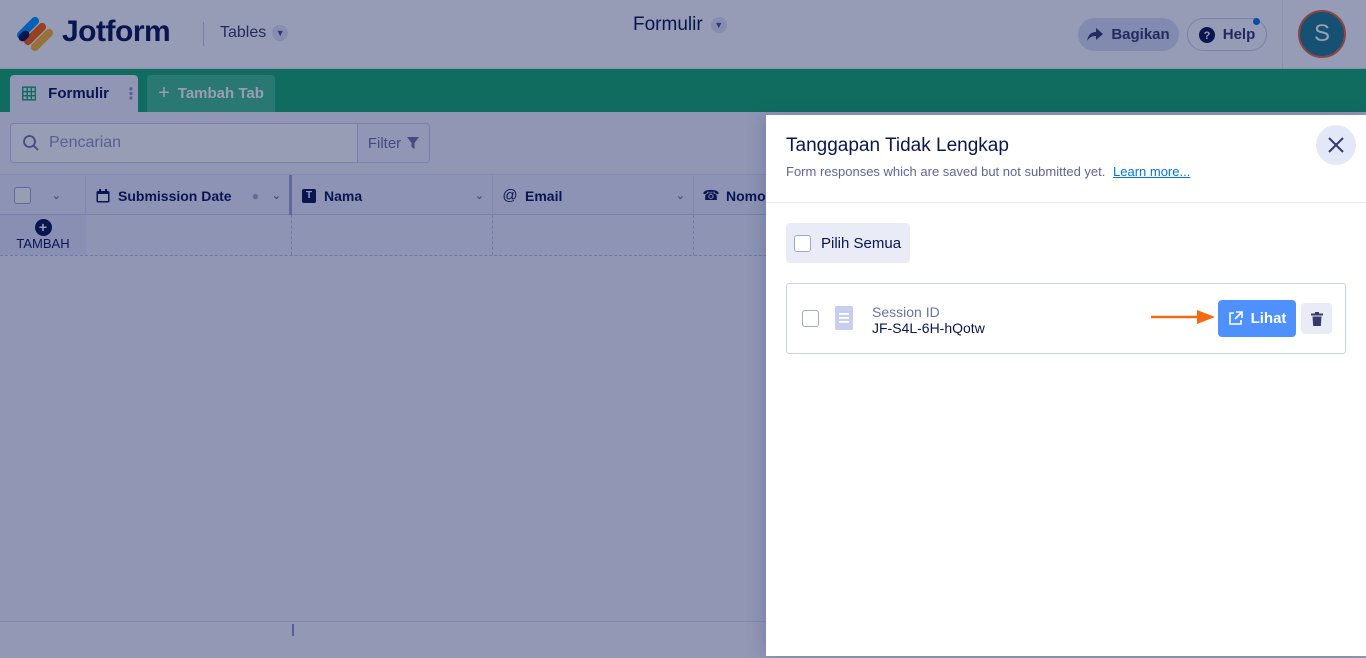  What do you see at coordinates (1066, 318) in the screenshot?
I see `submission-entry: Session ID JF-S4L-6H-hQotw Lihat` at bounding box center [1066, 318].